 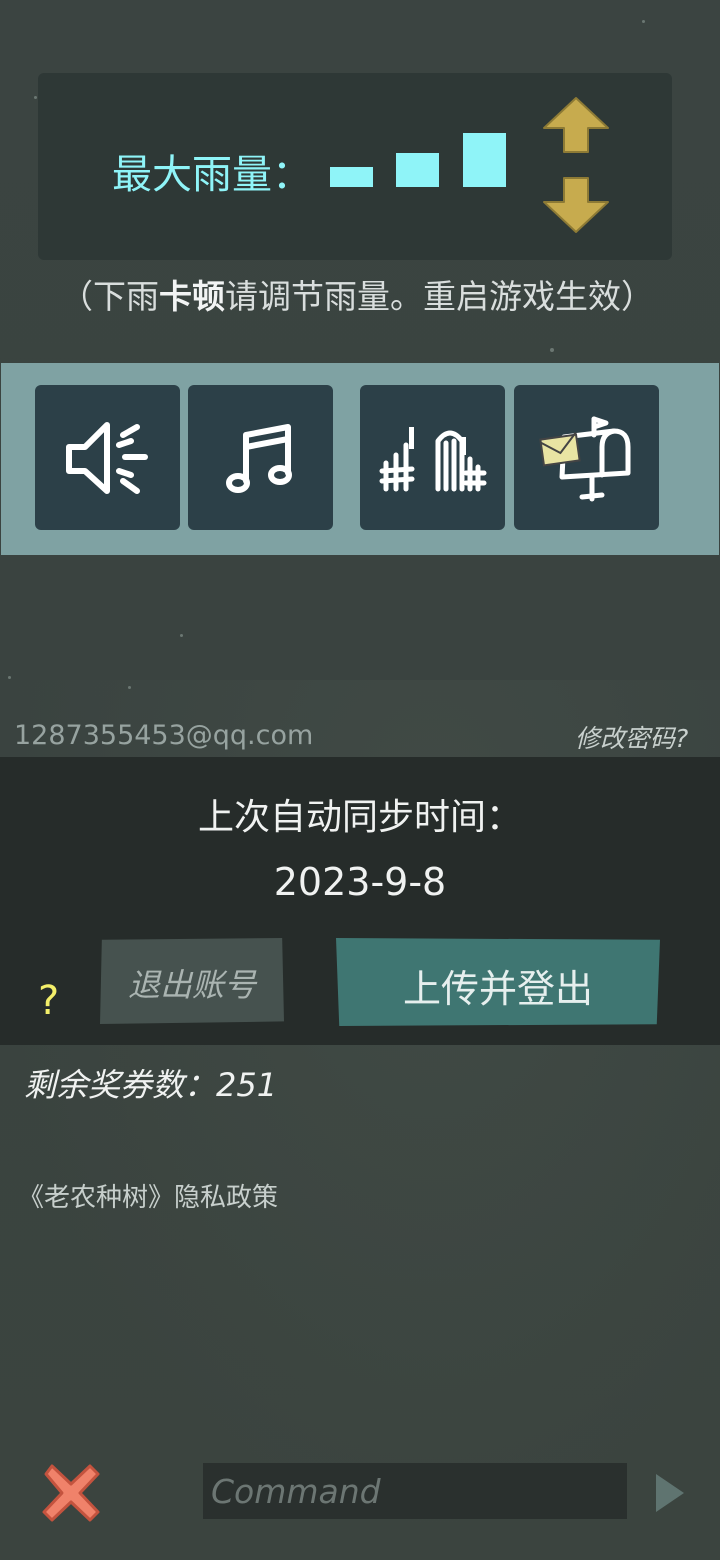 I want to click on rain-increase-button, so click(x=576, y=125).